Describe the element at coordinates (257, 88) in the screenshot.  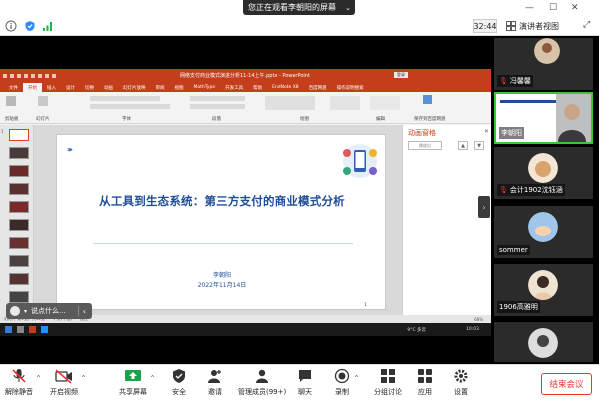
I see `ppt-tab: 帮助` at that location.